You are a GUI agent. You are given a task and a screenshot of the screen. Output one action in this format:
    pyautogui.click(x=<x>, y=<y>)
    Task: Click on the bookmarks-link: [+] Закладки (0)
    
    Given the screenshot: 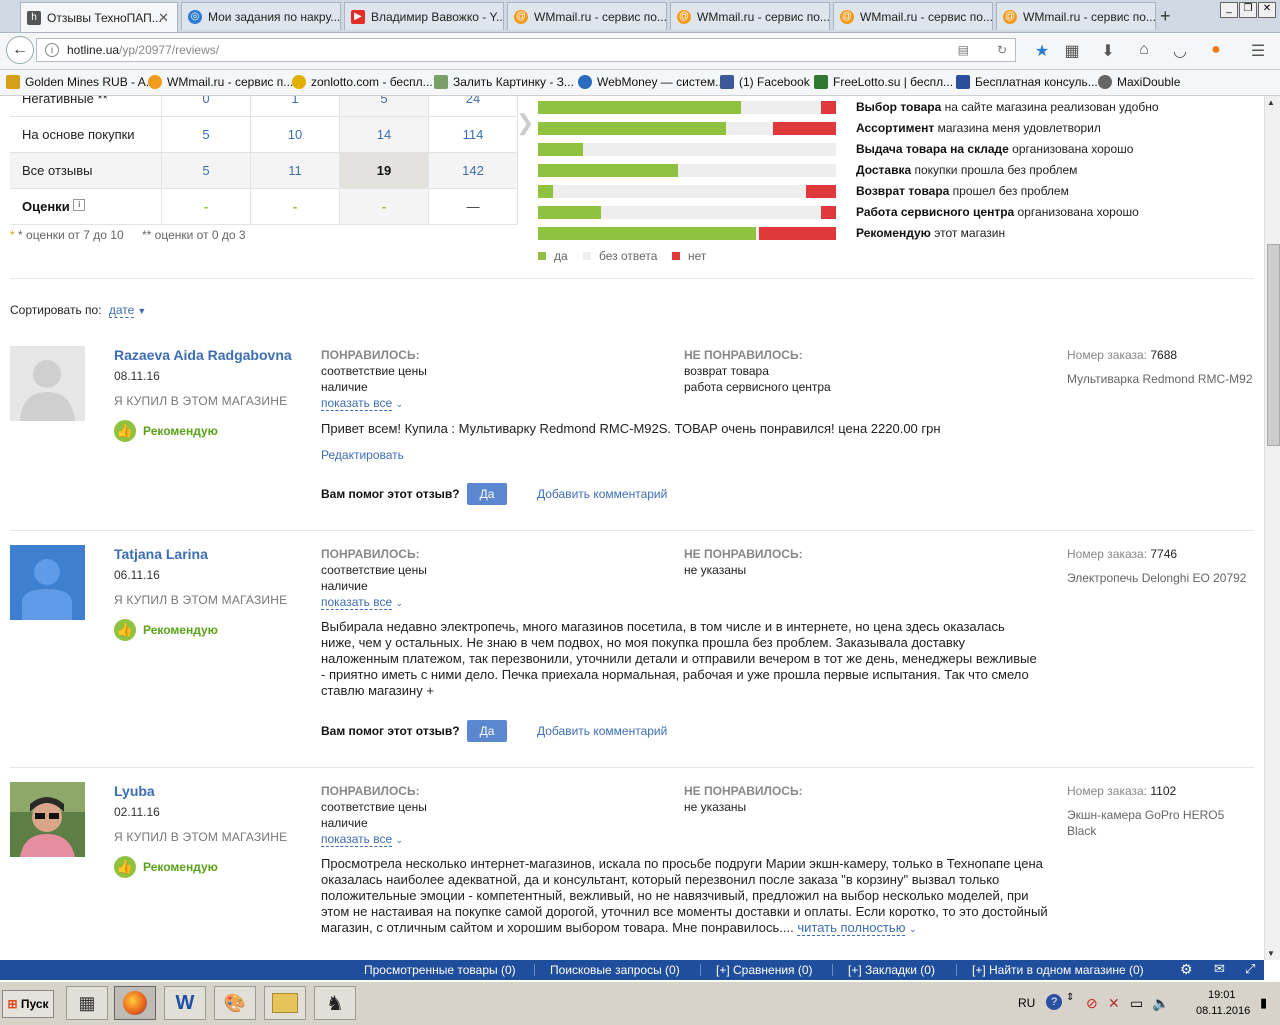 What is the action you would take?
    pyautogui.click(x=891, y=970)
    